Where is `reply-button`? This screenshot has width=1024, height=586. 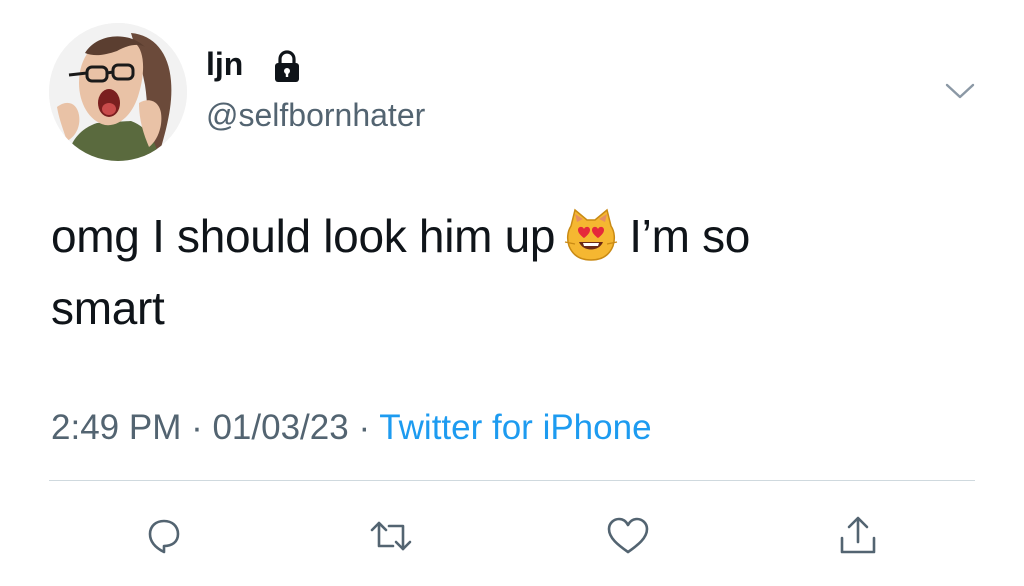 reply-button is located at coordinates (164, 536).